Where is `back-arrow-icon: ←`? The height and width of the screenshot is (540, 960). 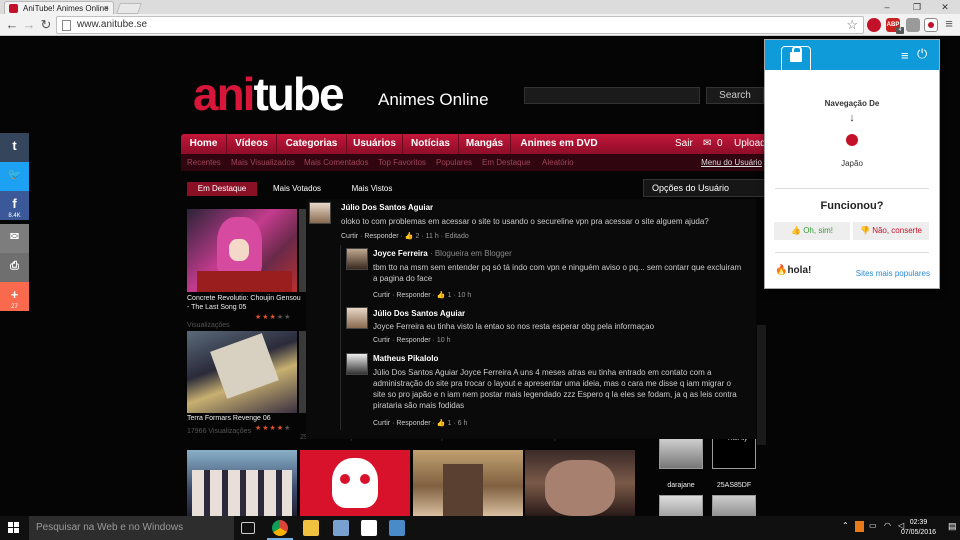 back-arrow-icon: ← is located at coordinates (12, 25).